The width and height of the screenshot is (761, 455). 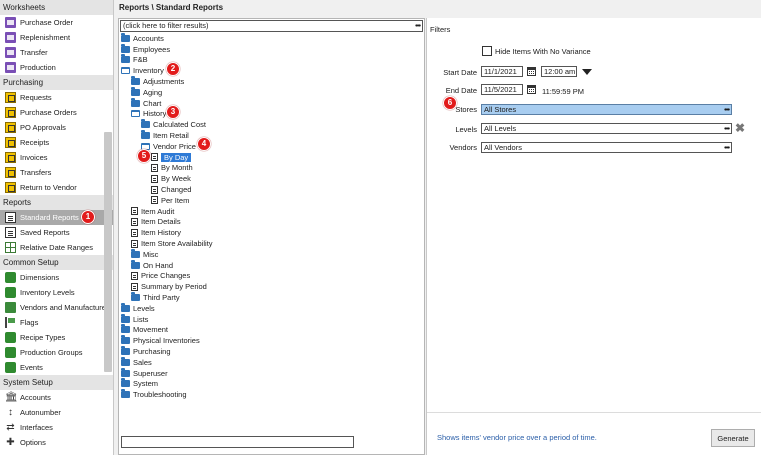 I want to click on sidebar-item-label: Production, so click(x=38, y=67).